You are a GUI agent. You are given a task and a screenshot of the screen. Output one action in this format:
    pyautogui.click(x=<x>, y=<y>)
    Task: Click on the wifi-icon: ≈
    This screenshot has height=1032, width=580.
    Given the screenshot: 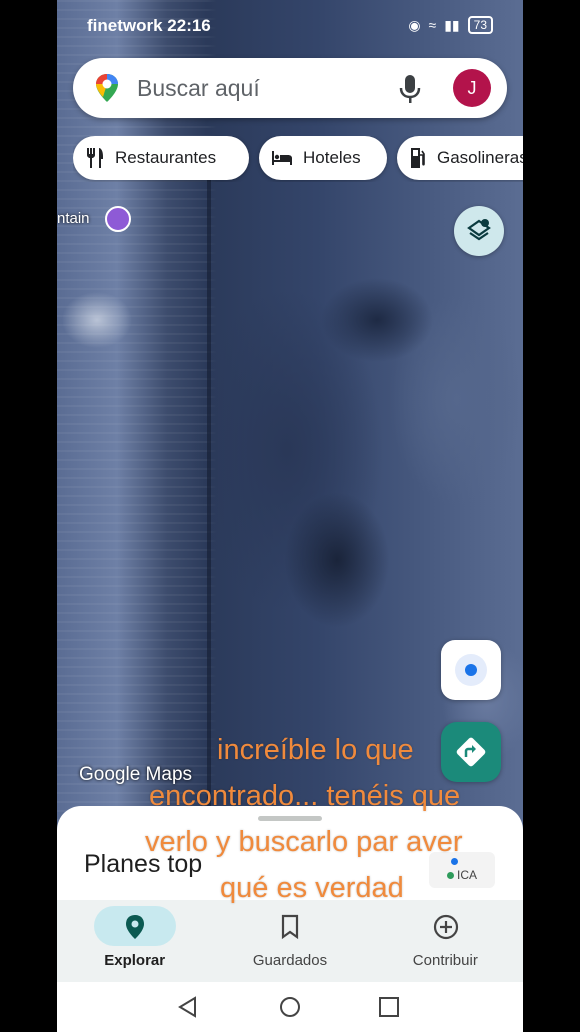 What is the action you would take?
    pyautogui.click(x=432, y=25)
    